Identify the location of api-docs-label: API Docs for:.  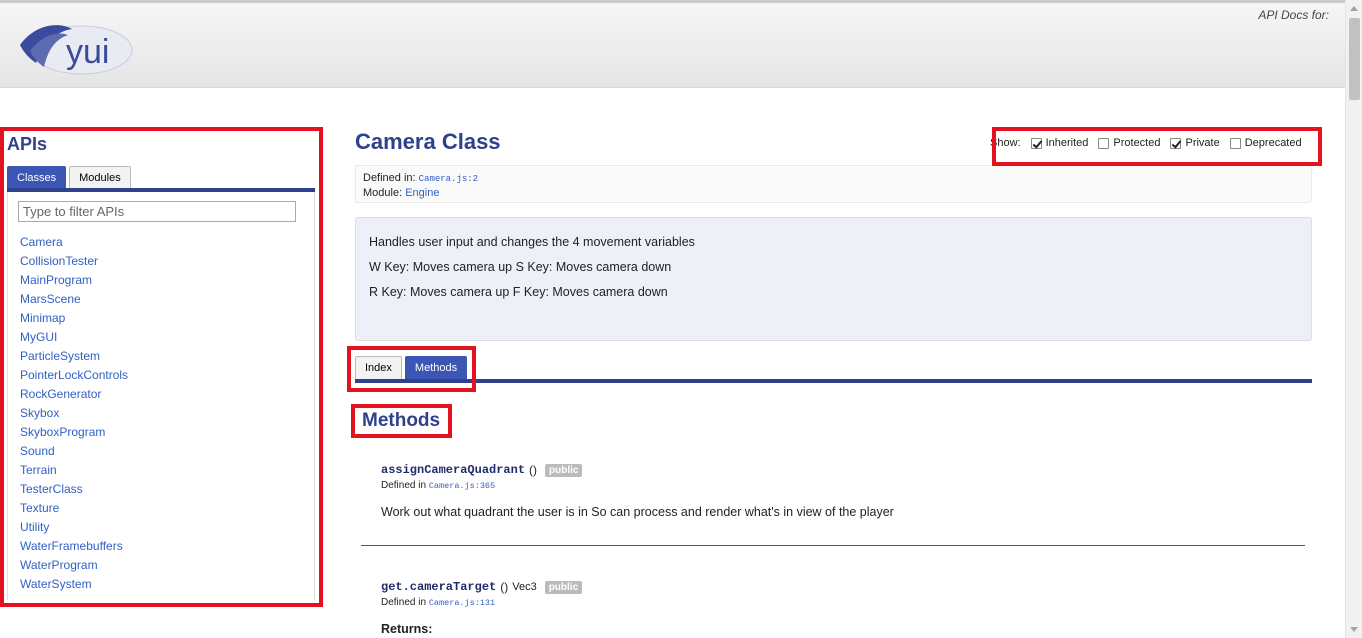
(1293, 15).